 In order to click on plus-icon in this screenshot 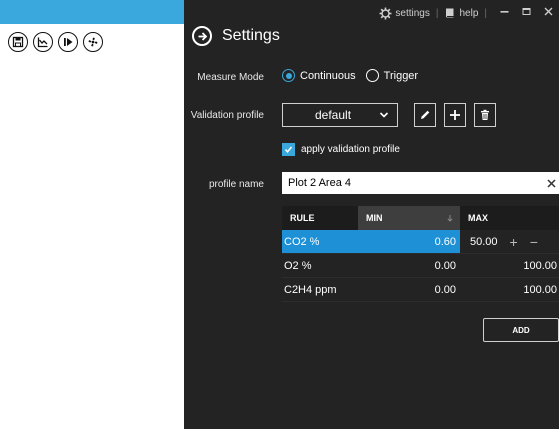, I will do `click(455, 115)`.